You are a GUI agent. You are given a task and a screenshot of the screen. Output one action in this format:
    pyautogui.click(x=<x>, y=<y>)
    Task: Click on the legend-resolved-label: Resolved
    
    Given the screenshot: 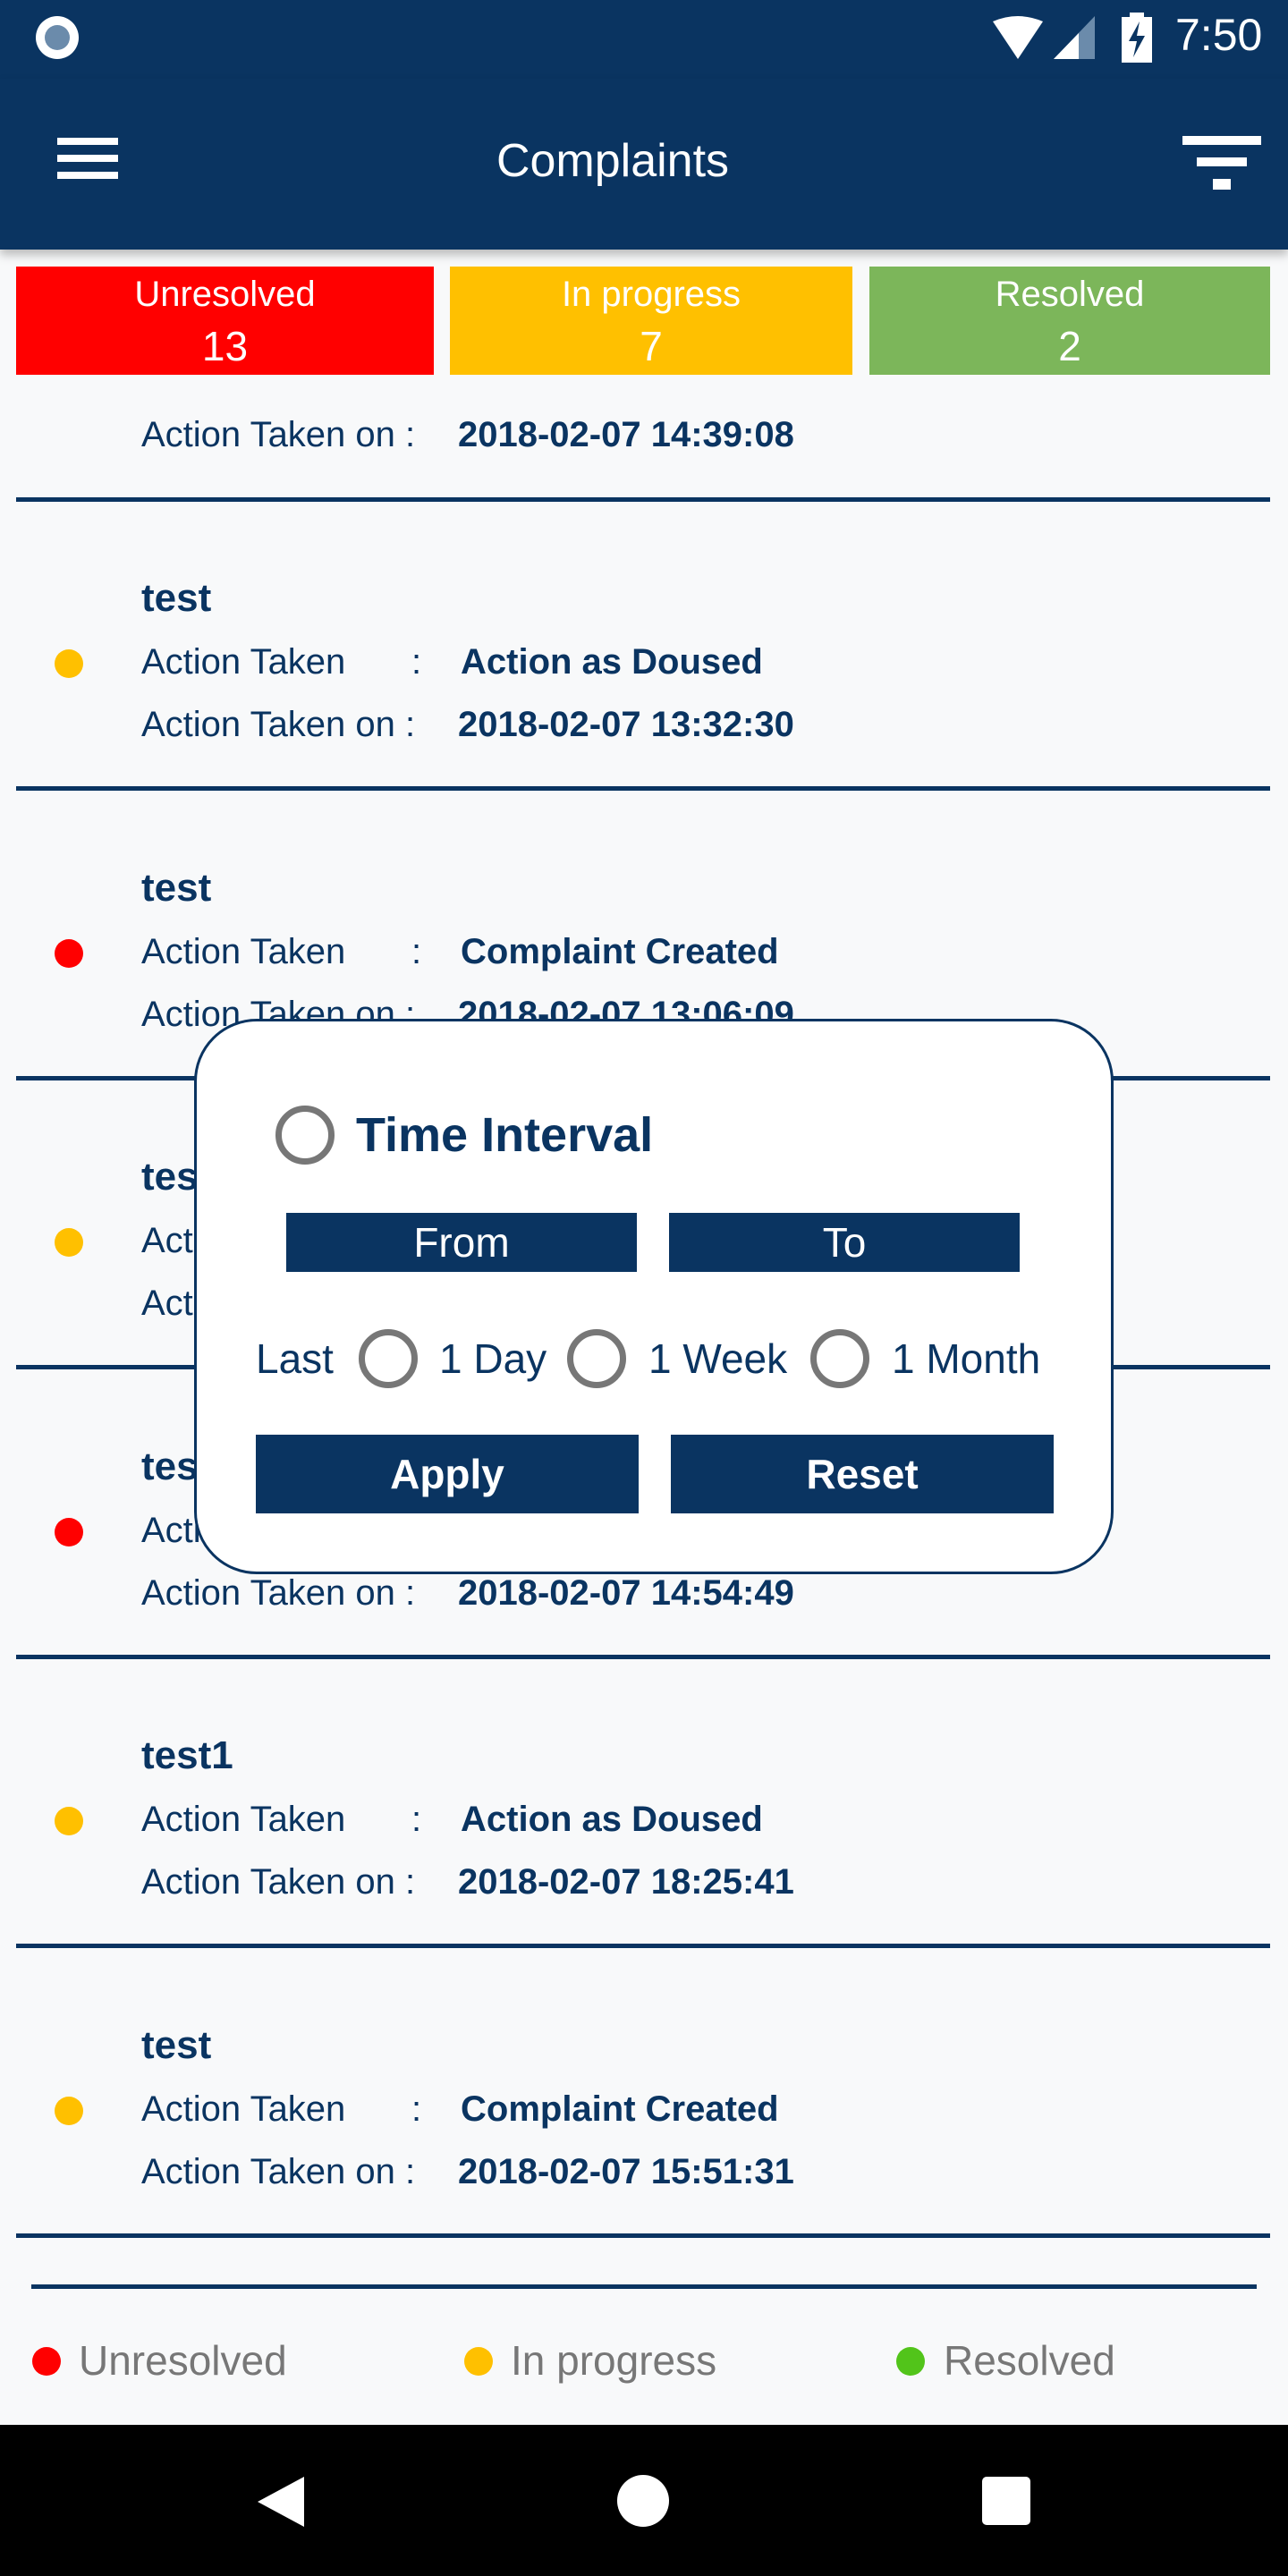 What is the action you would take?
    pyautogui.click(x=1029, y=2360)
    